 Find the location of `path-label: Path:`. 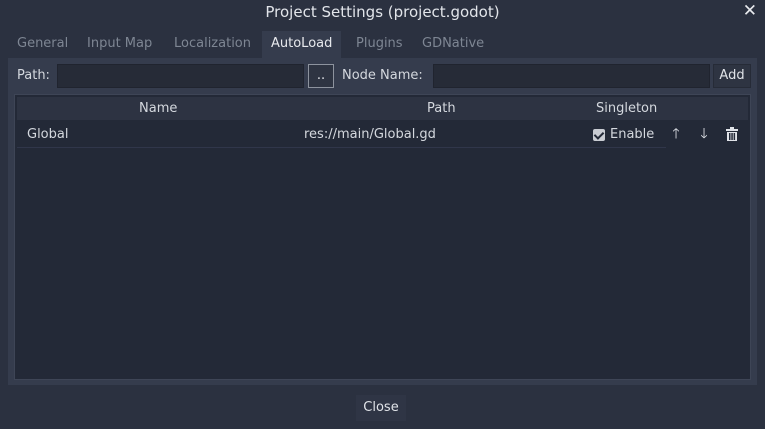

path-label: Path: is located at coordinates (33, 75).